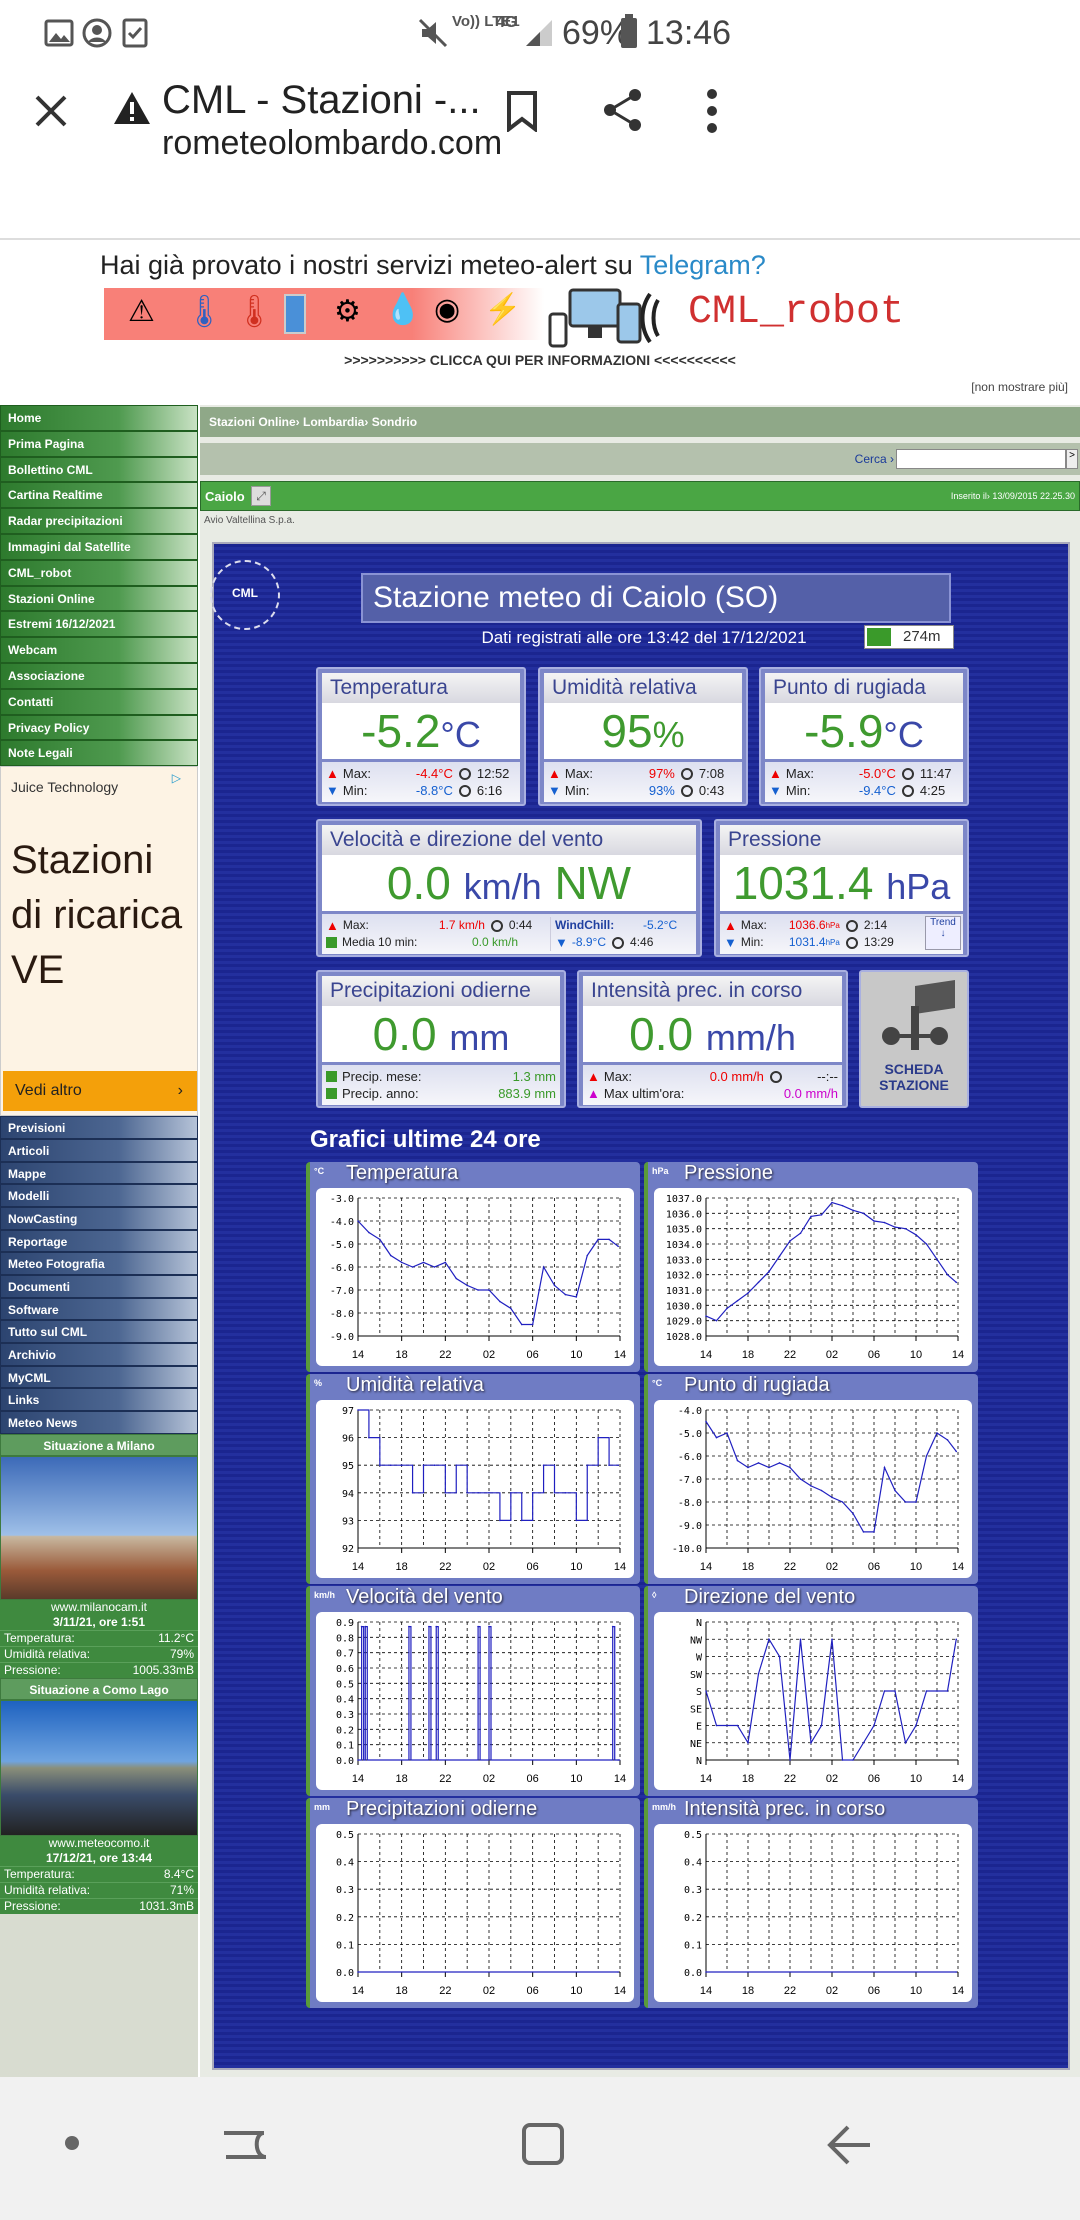 The width and height of the screenshot is (1080, 2220). I want to click on back-icon, so click(849, 2145).